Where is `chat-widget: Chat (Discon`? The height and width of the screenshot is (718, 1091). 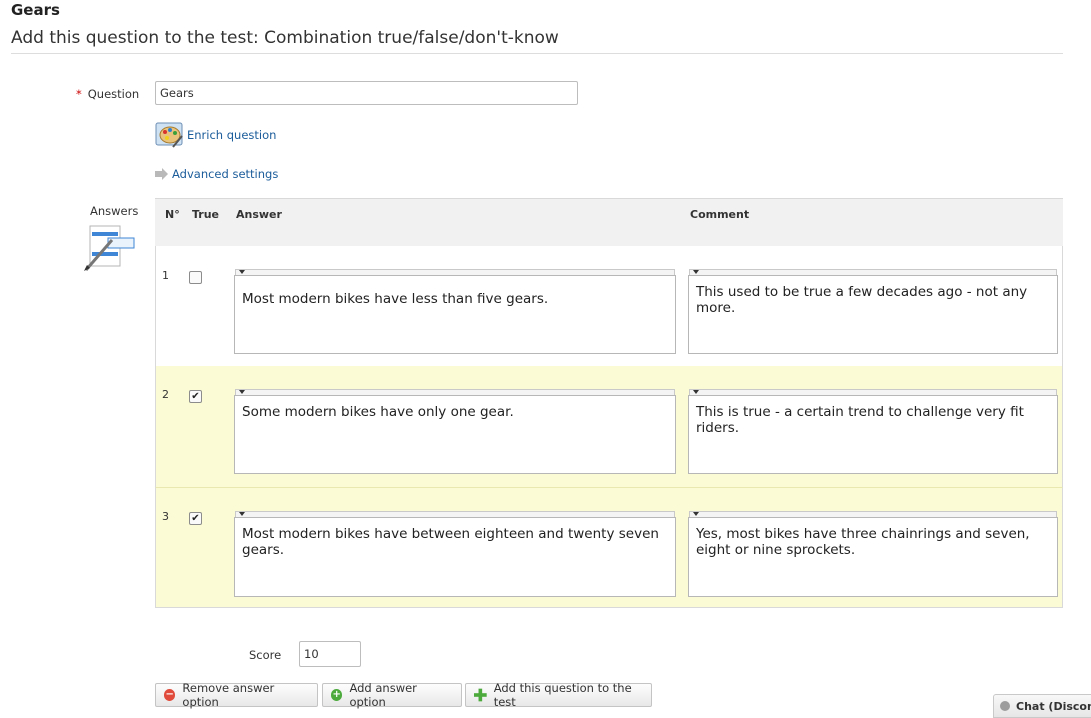
chat-widget: Chat (Discon is located at coordinates (1042, 706).